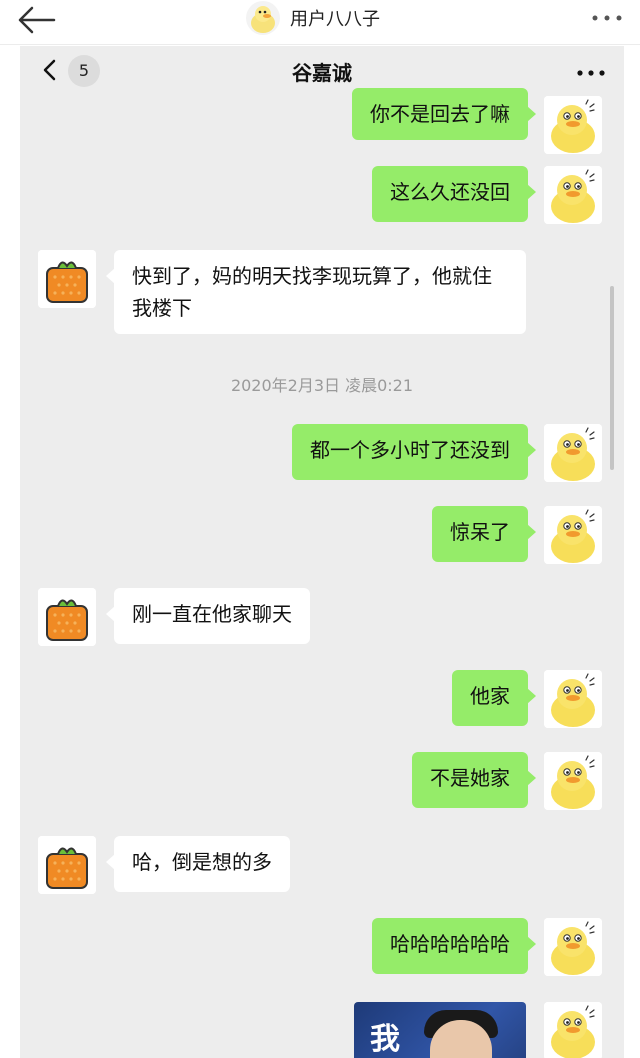 The width and height of the screenshot is (640, 1058). I want to click on message-bubble: 这么久还没回, so click(454, 194).